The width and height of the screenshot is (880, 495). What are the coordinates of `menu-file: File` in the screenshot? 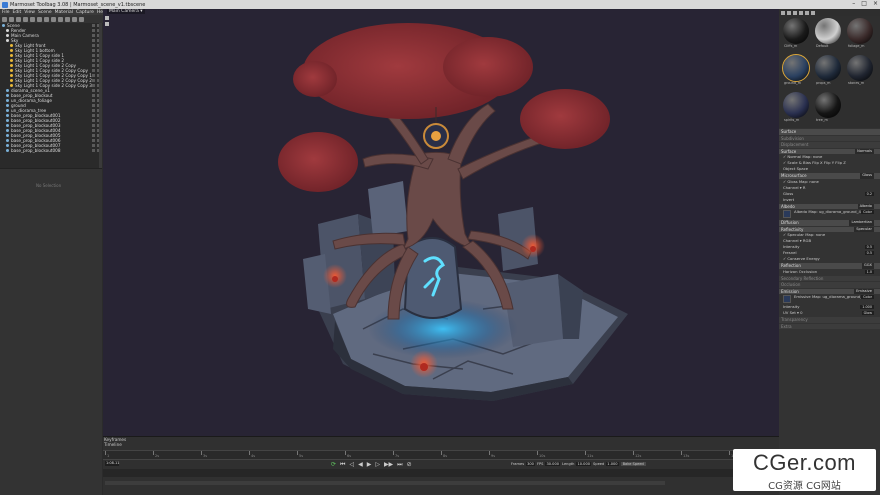 It's located at (6, 12).